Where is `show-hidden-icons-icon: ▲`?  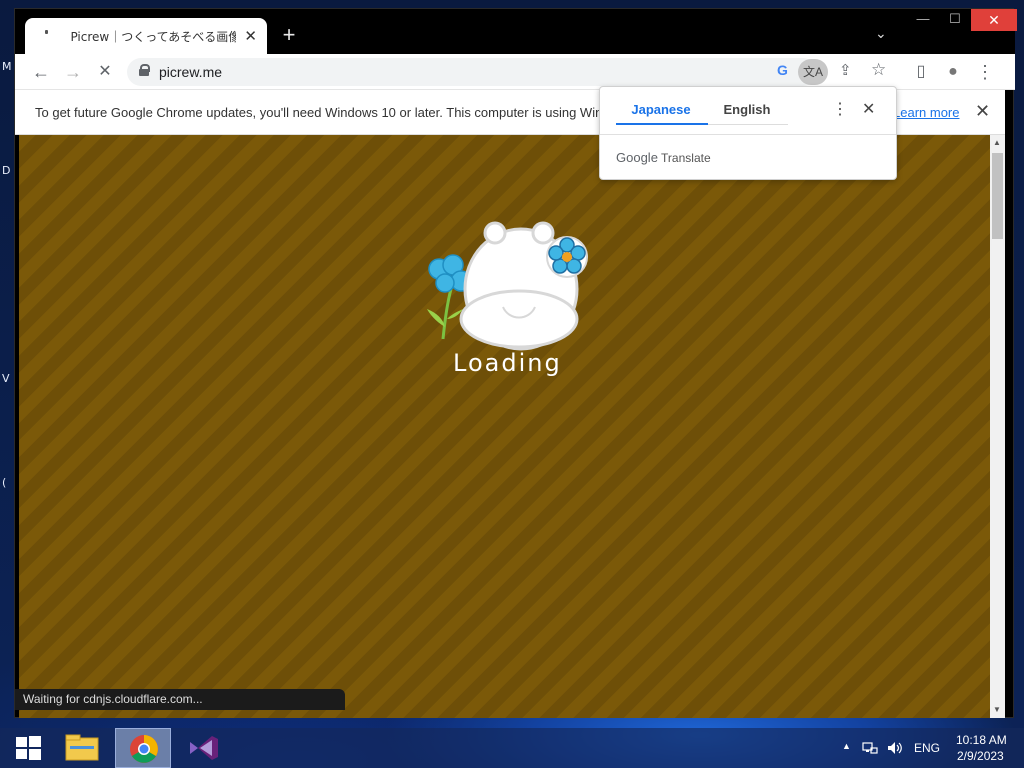
show-hidden-icons-icon: ▲ is located at coordinates (846, 746).